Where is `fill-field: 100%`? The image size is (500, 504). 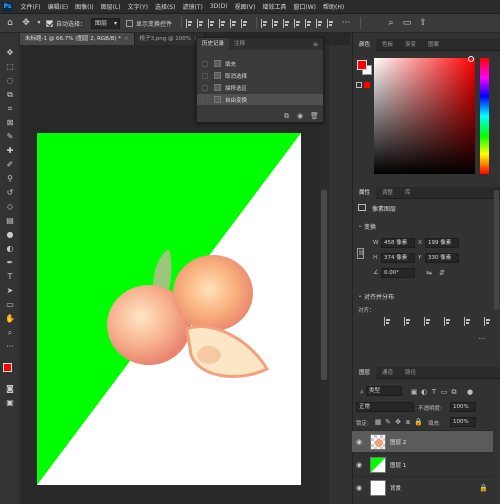 fill-field: 100% is located at coordinates (463, 422).